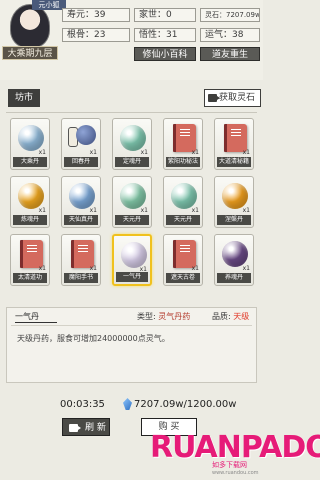  What do you see at coordinates (76, 35) in the screenshot?
I see `stat-label: 根骨` at bounding box center [76, 35].